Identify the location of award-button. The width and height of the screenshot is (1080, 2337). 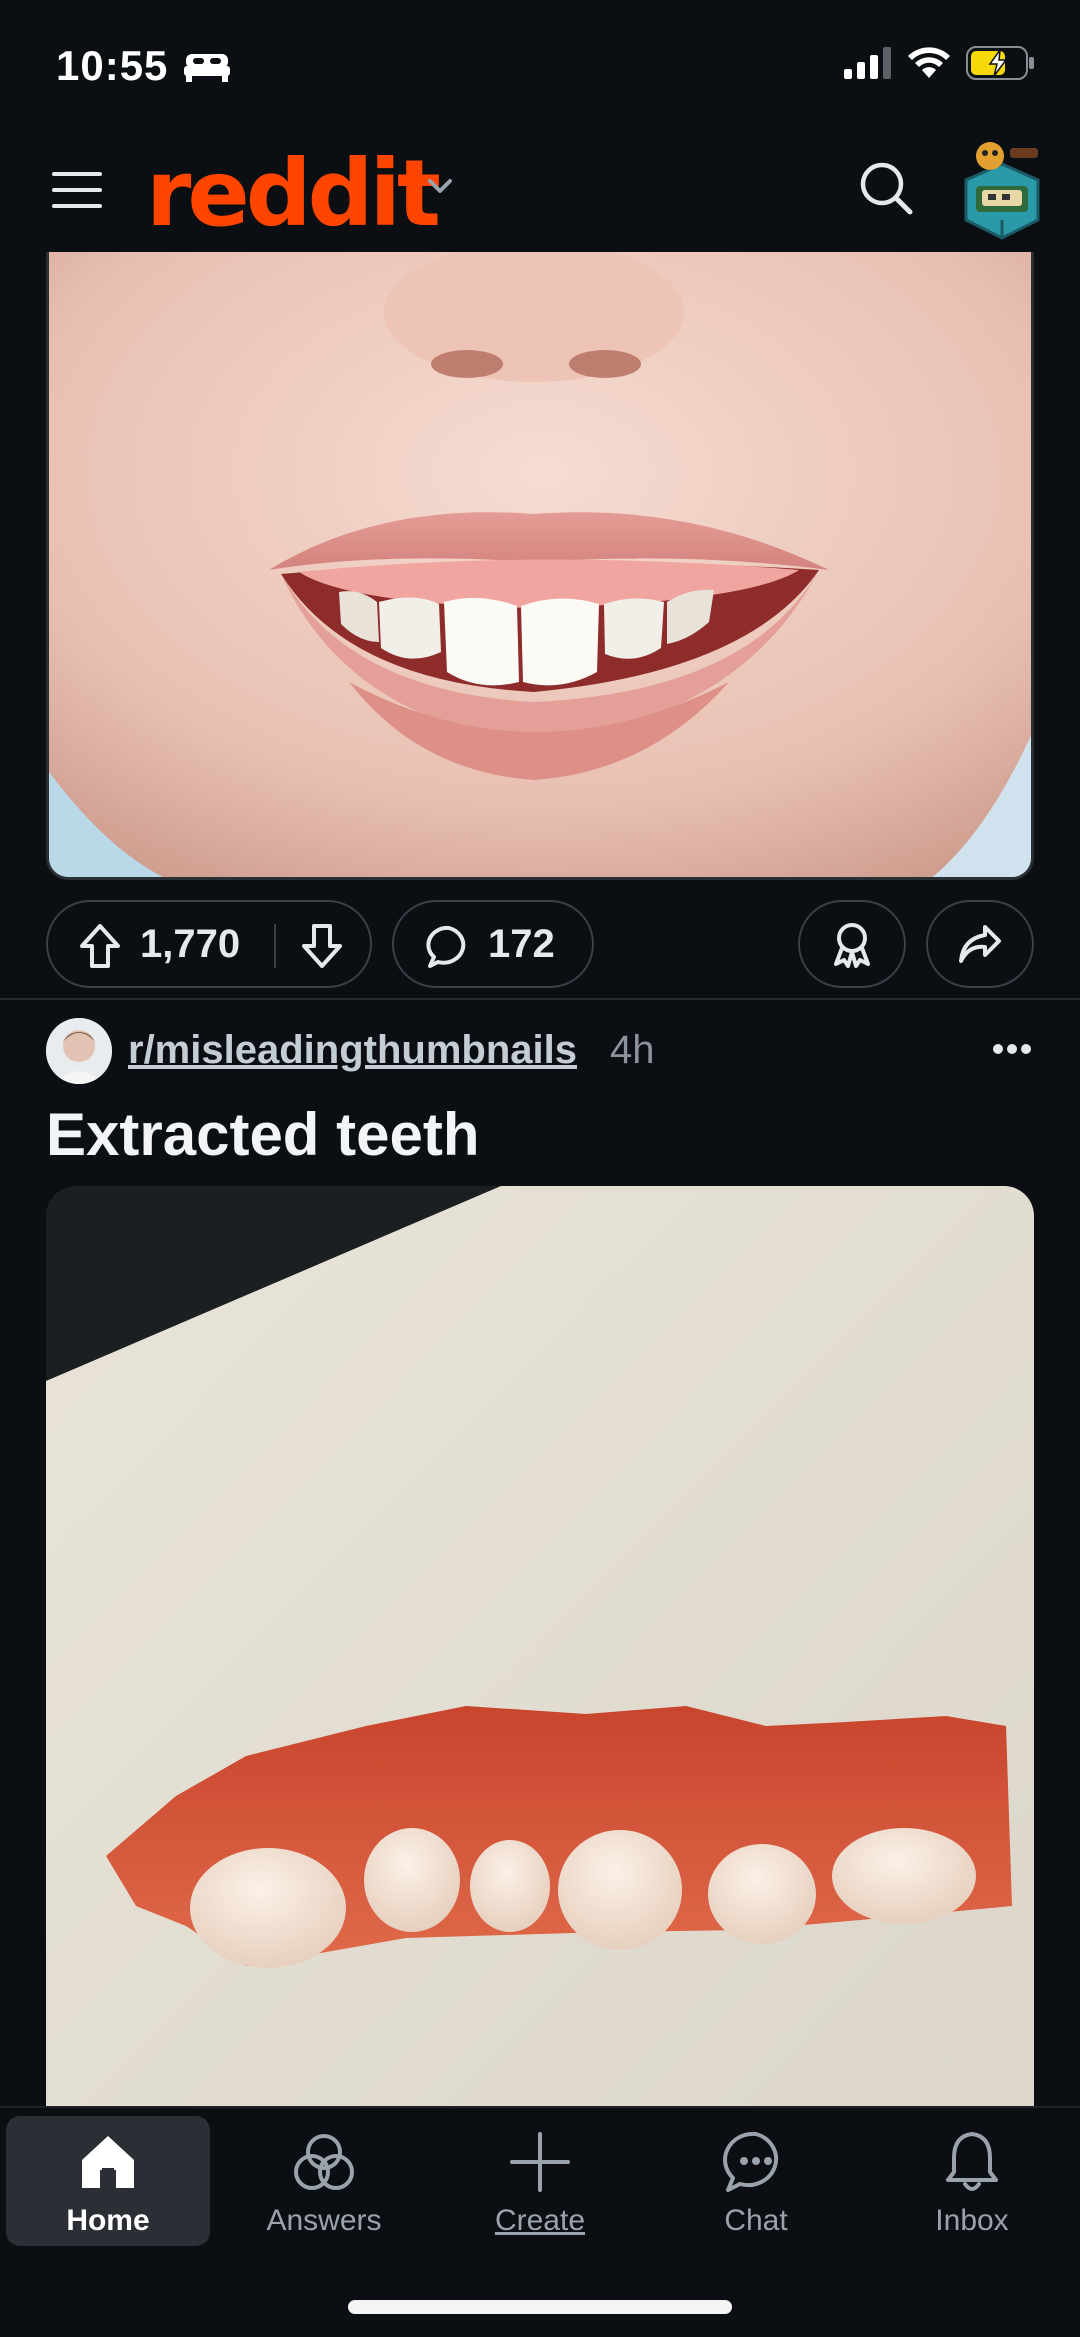
(852, 944).